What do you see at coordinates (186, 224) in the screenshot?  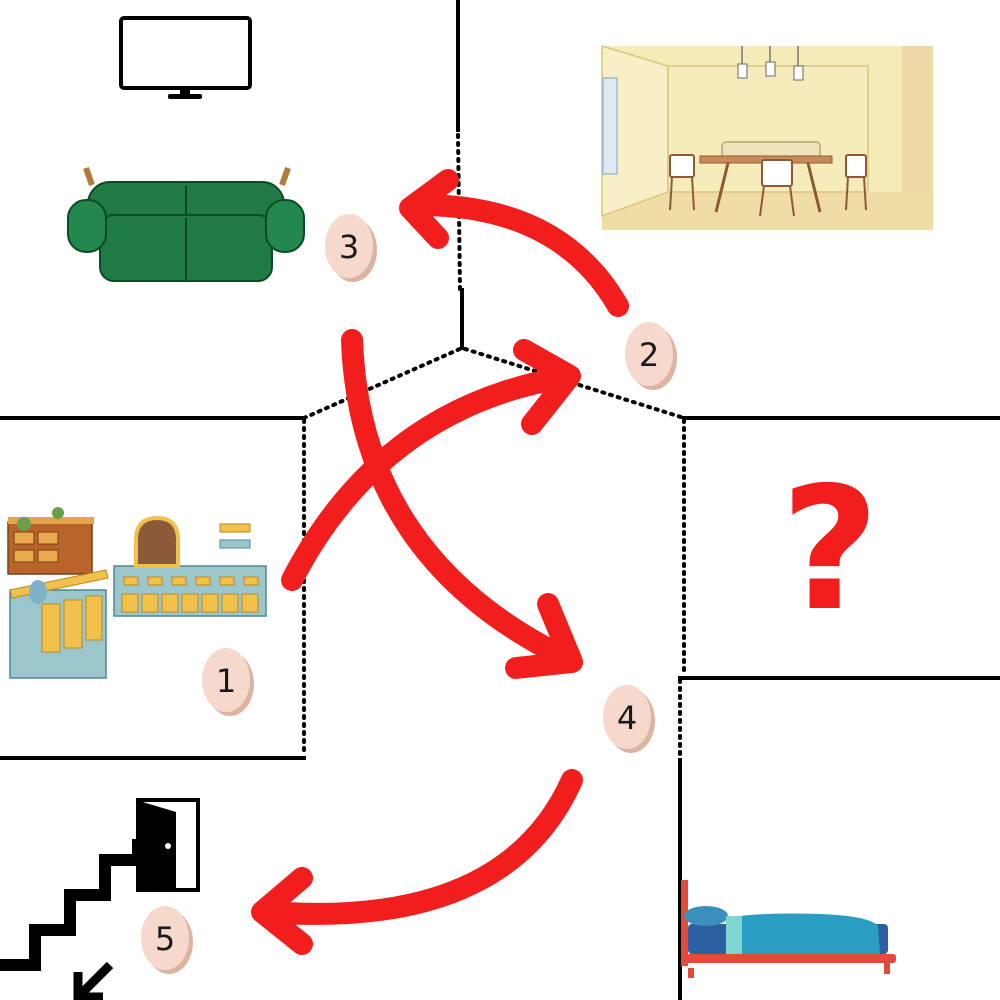 I see `sofa-icon` at bounding box center [186, 224].